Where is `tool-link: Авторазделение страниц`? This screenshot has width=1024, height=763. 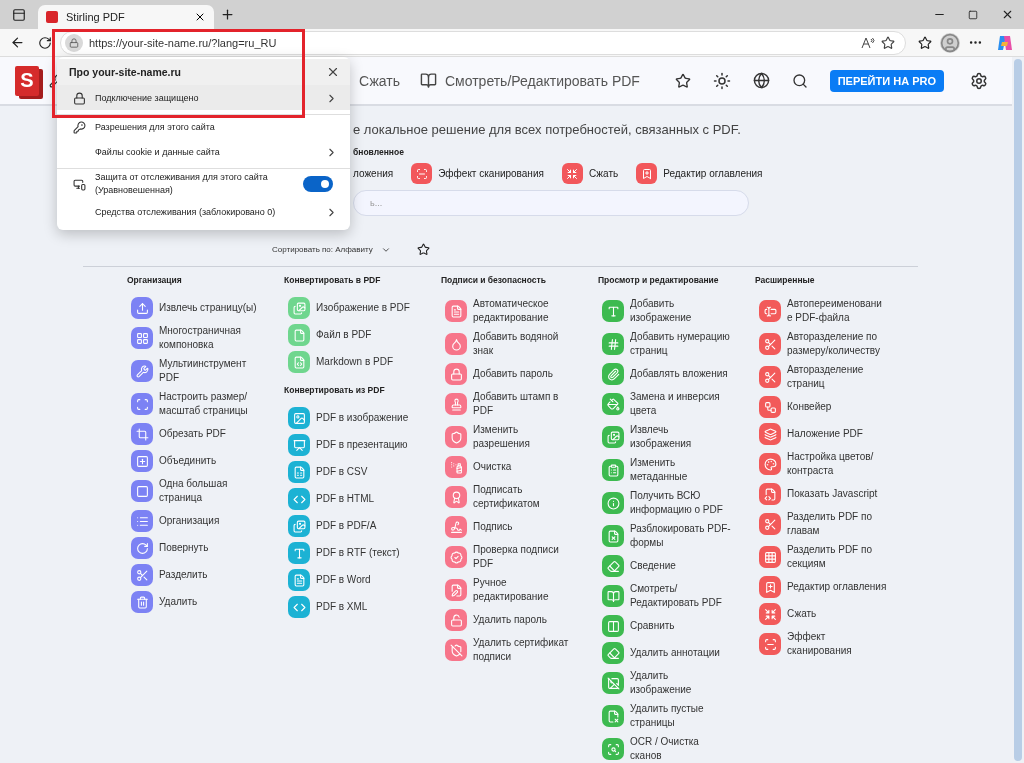
tool-link: Авторазделение страниц is located at coordinates (835, 377).